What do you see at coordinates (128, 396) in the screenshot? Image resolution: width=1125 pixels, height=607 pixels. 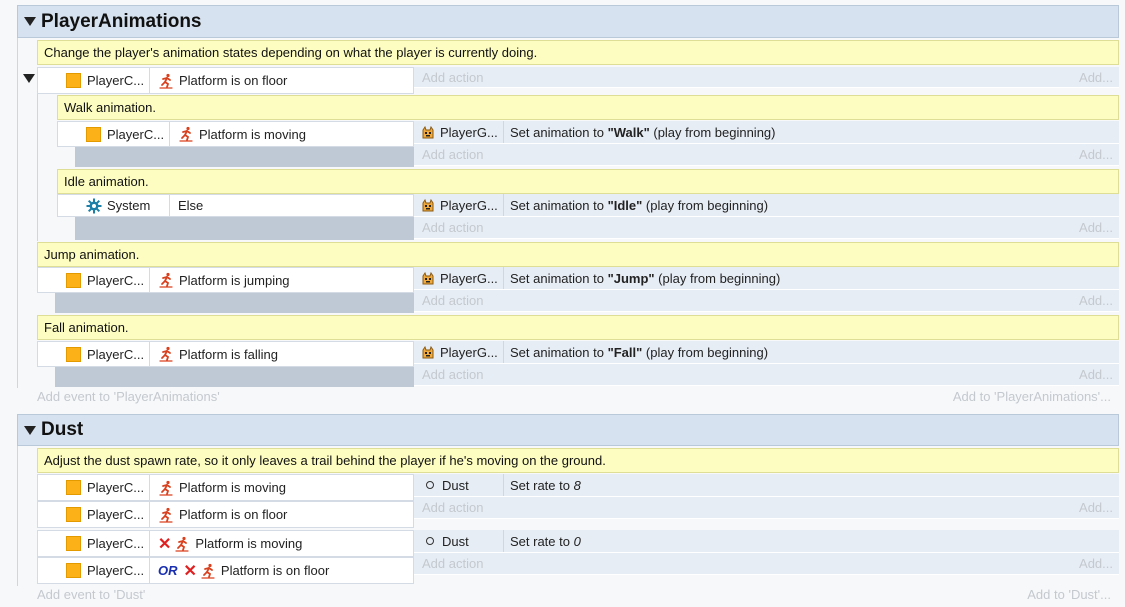 I see `add-event-to-group-link: Add event to 'PlayerAnimations'` at bounding box center [128, 396].